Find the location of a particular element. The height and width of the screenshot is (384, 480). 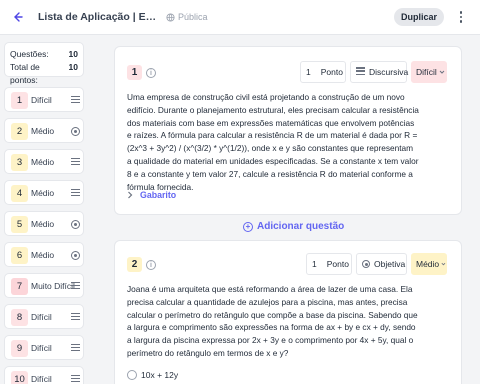

question-nav-item: 6 Médio is located at coordinates (44, 254).